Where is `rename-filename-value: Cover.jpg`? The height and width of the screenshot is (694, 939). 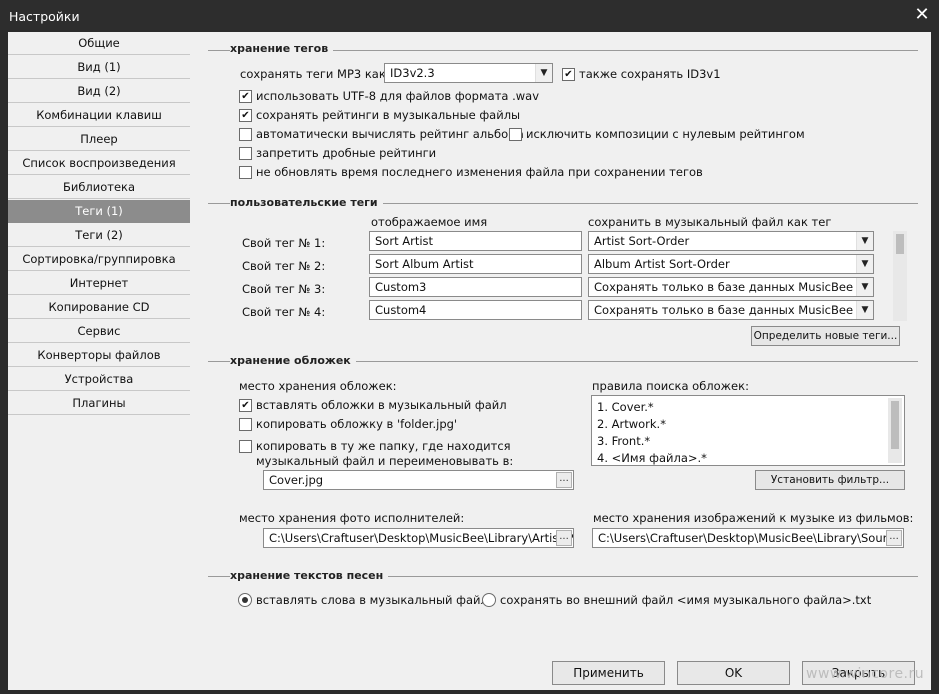 rename-filename-value: Cover.jpg is located at coordinates (296, 480).